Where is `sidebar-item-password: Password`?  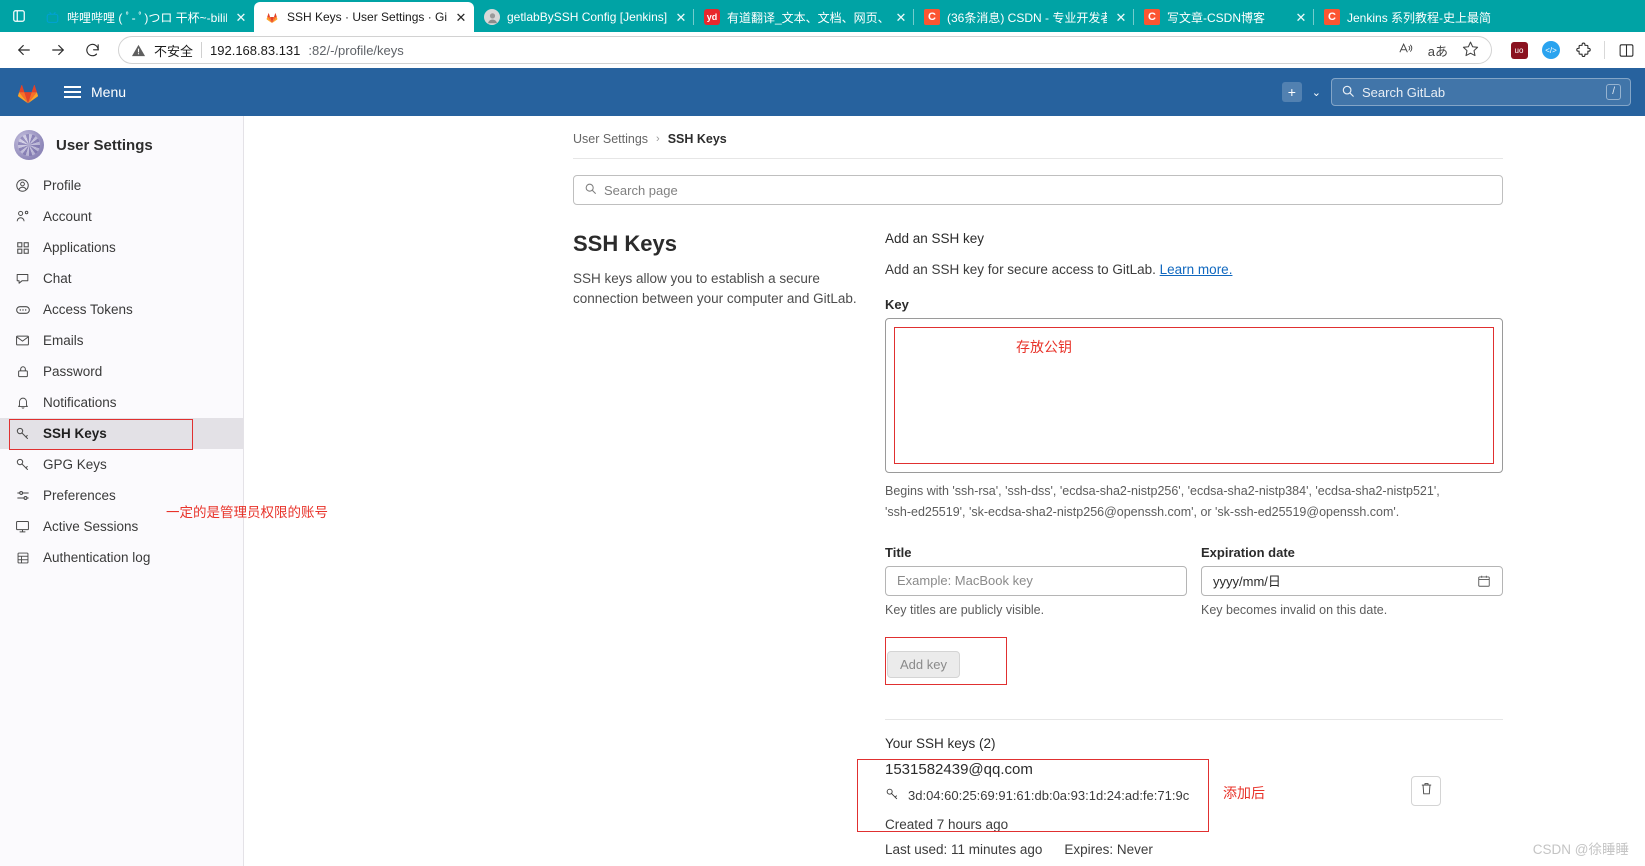
sidebar-item-password: Password is located at coordinates (121, 371).